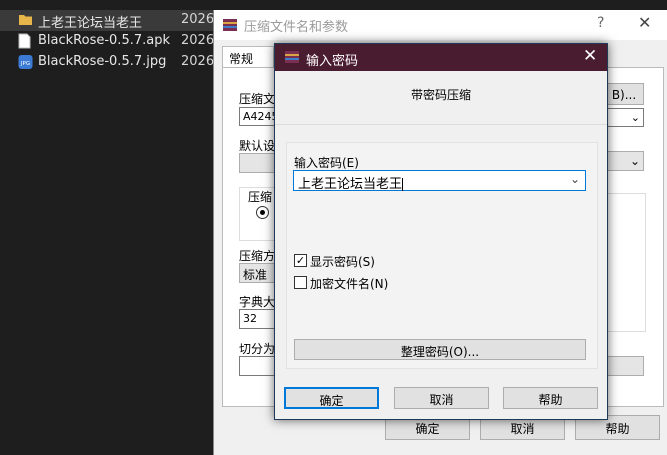 Image resolution: width=667 pixels, height=455 pixels. I want to click on archive-name-dropdown: ⌄, so click(624, 117).